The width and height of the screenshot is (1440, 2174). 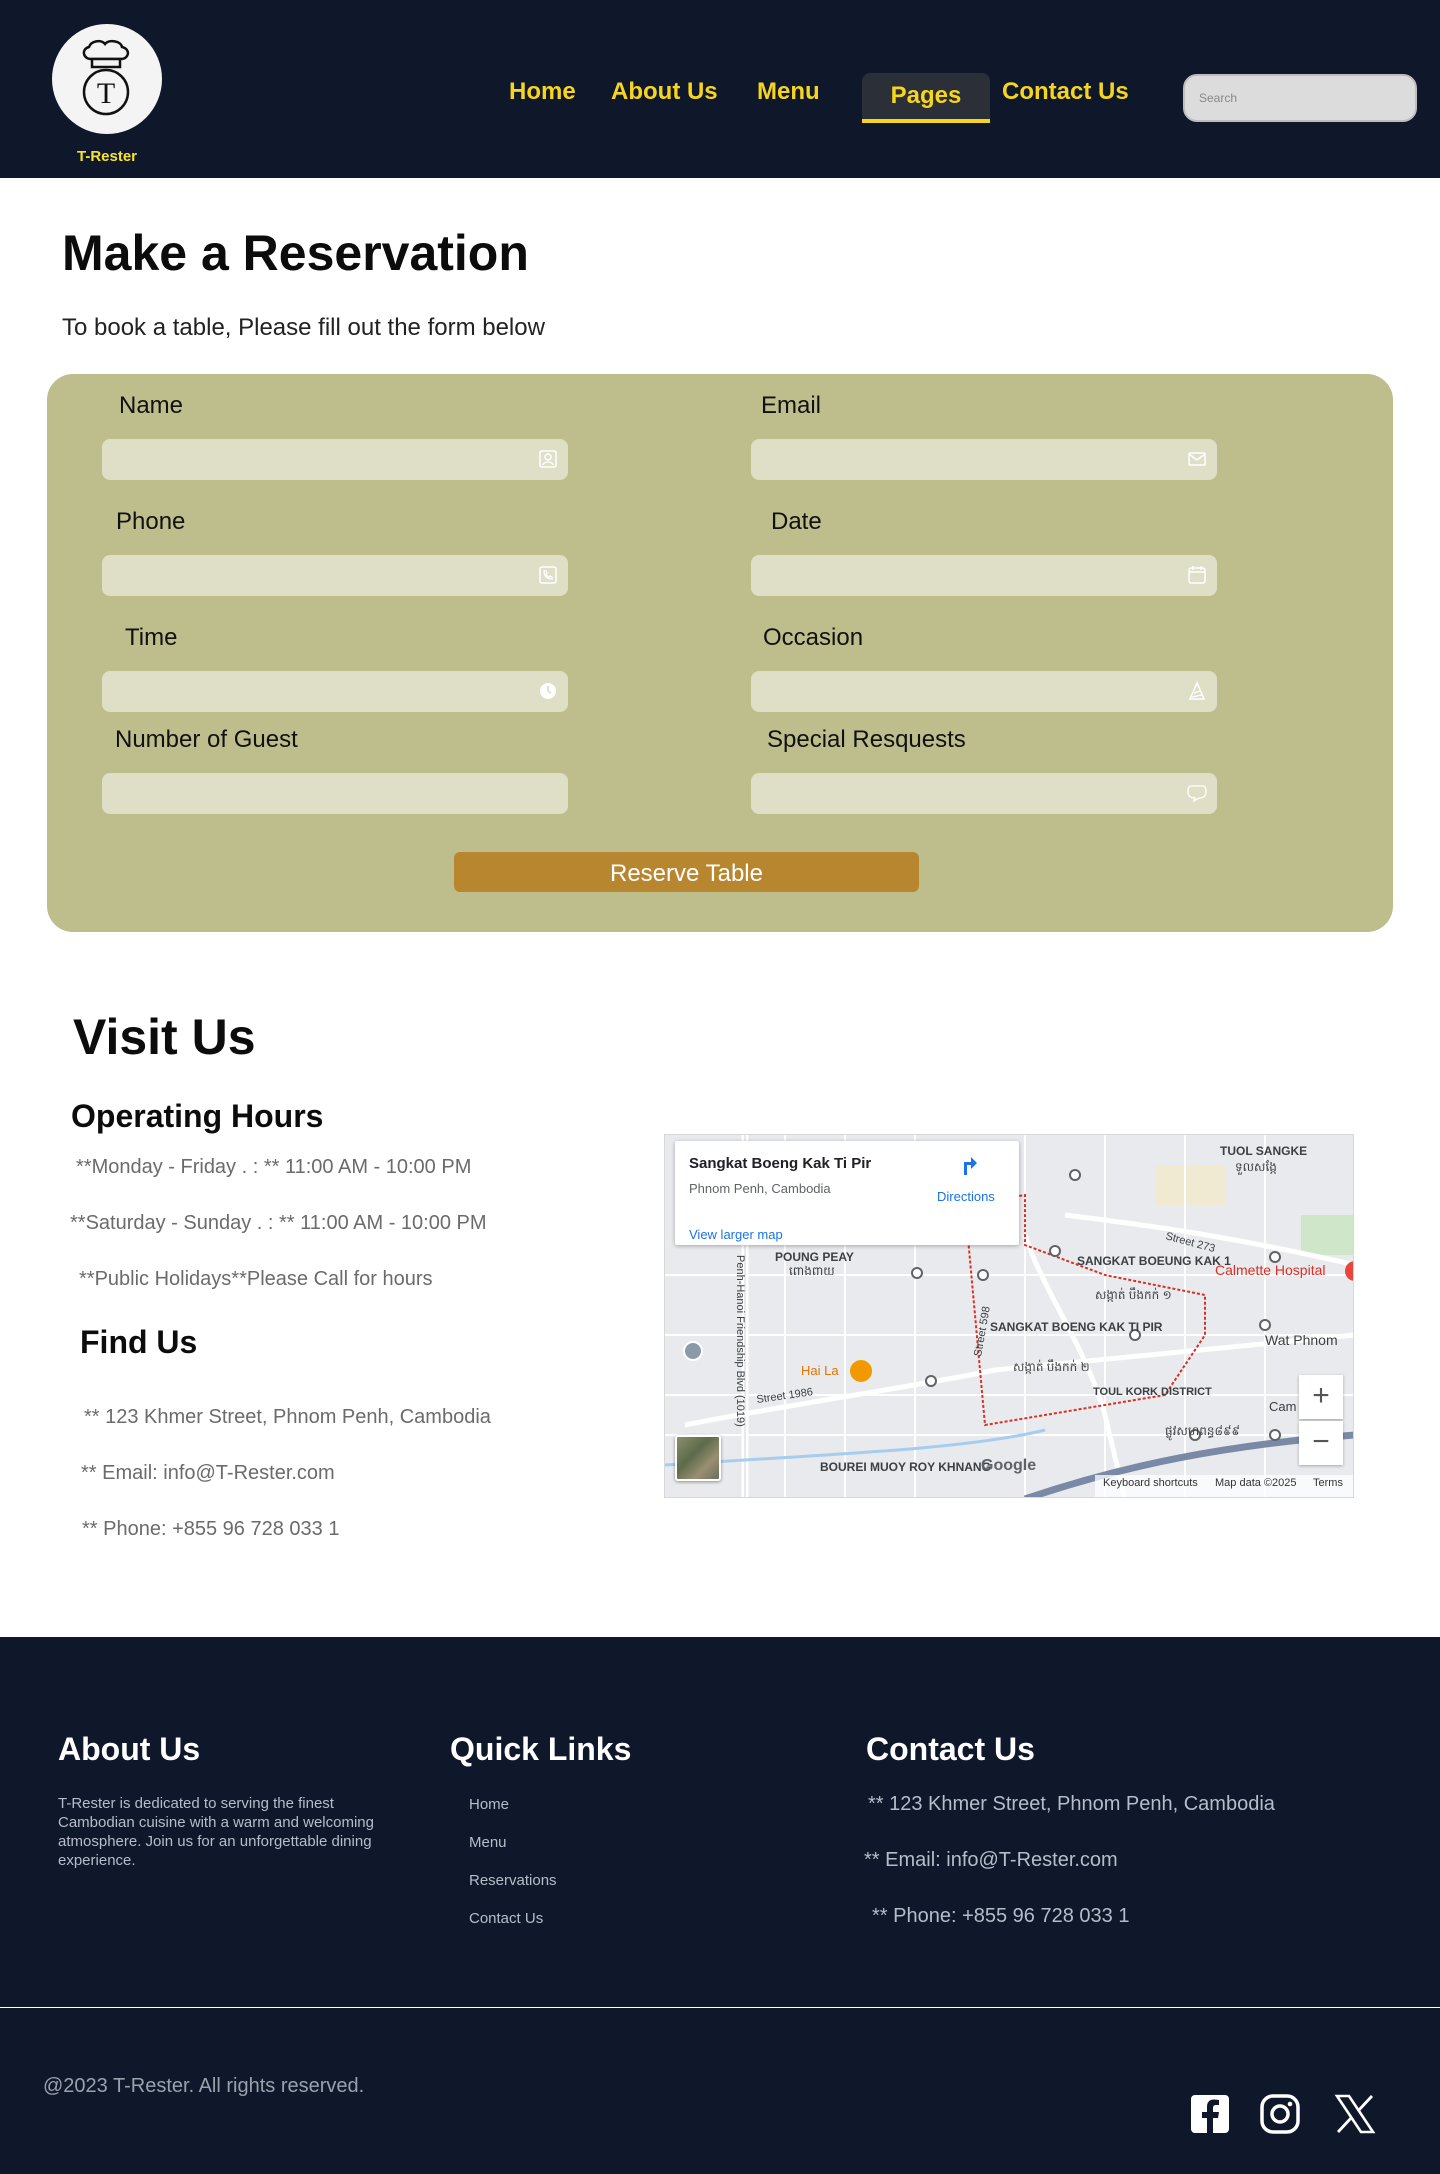 I want to click on map-label-tuol-sangke: TUOL SANGKE, so click(x=1263, y=1151).